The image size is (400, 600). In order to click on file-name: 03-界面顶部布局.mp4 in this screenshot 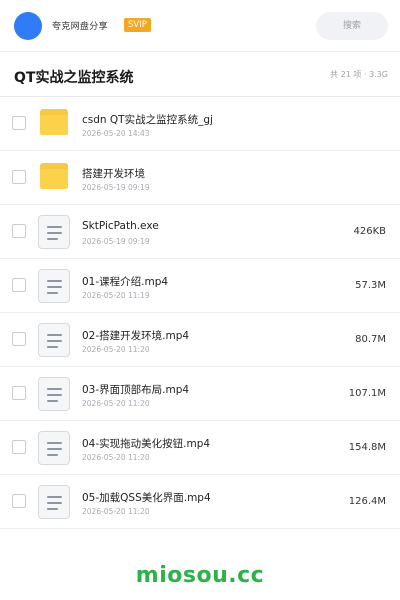, I will do `click(135, 389)`.